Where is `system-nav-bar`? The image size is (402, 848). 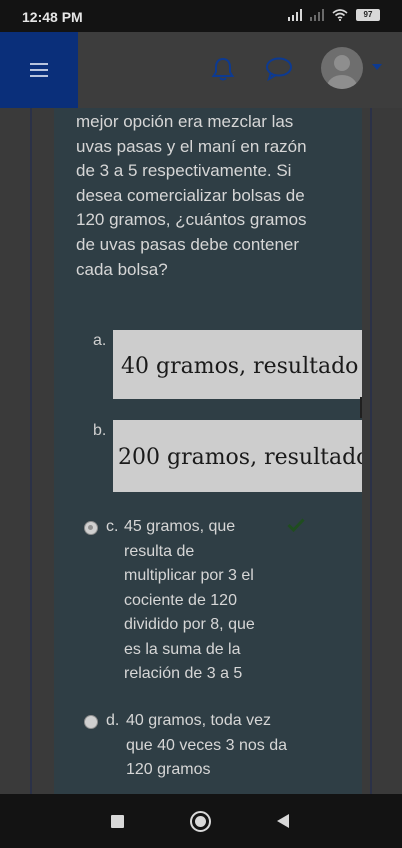
system-nav-bar is located at coordinates (201, 821).